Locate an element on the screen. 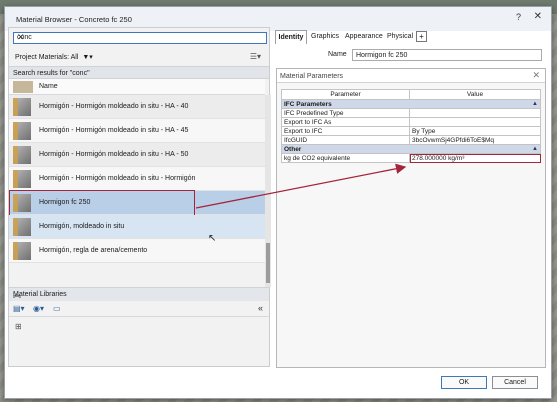 The height and width of the screenshot is (402, 557). results-header-text: Search results for "conc" is located at coordinates (51, 73).